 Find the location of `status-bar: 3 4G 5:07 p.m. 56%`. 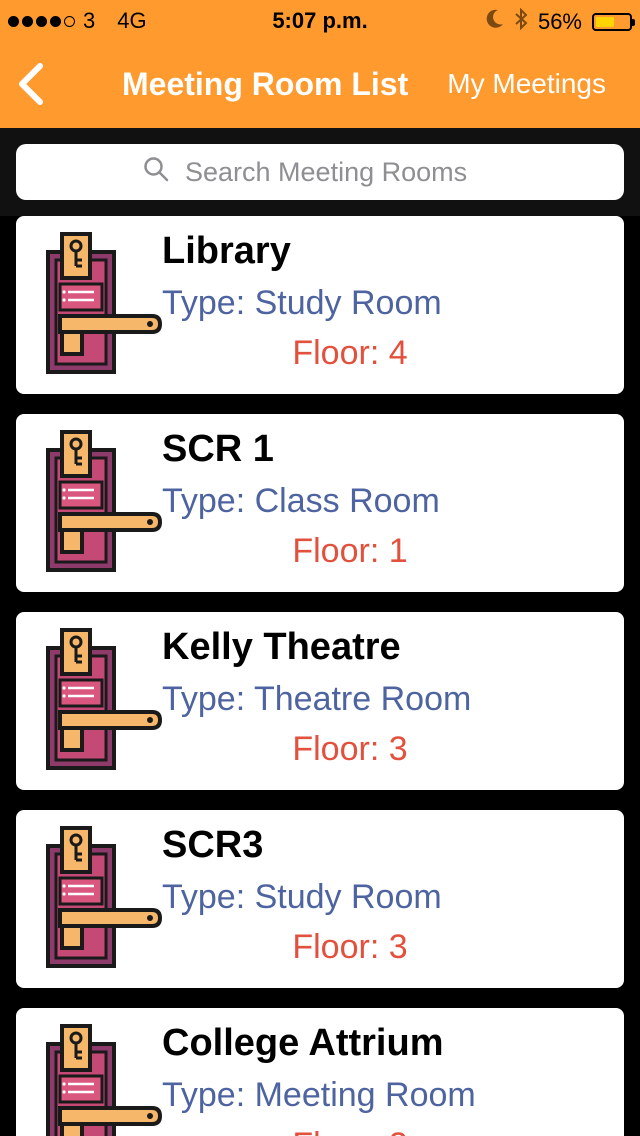

status-bar: 3 4G 5:07 p.m. 56% is located at coordinates (320, 20).